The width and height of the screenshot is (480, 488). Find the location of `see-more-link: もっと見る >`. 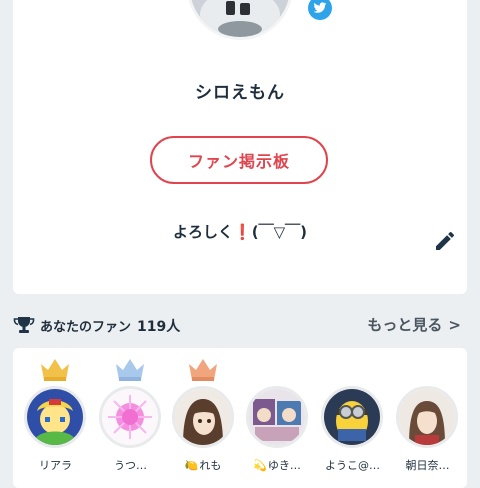

see-more-link: もっと見る > is located at coordinates (414, 324).